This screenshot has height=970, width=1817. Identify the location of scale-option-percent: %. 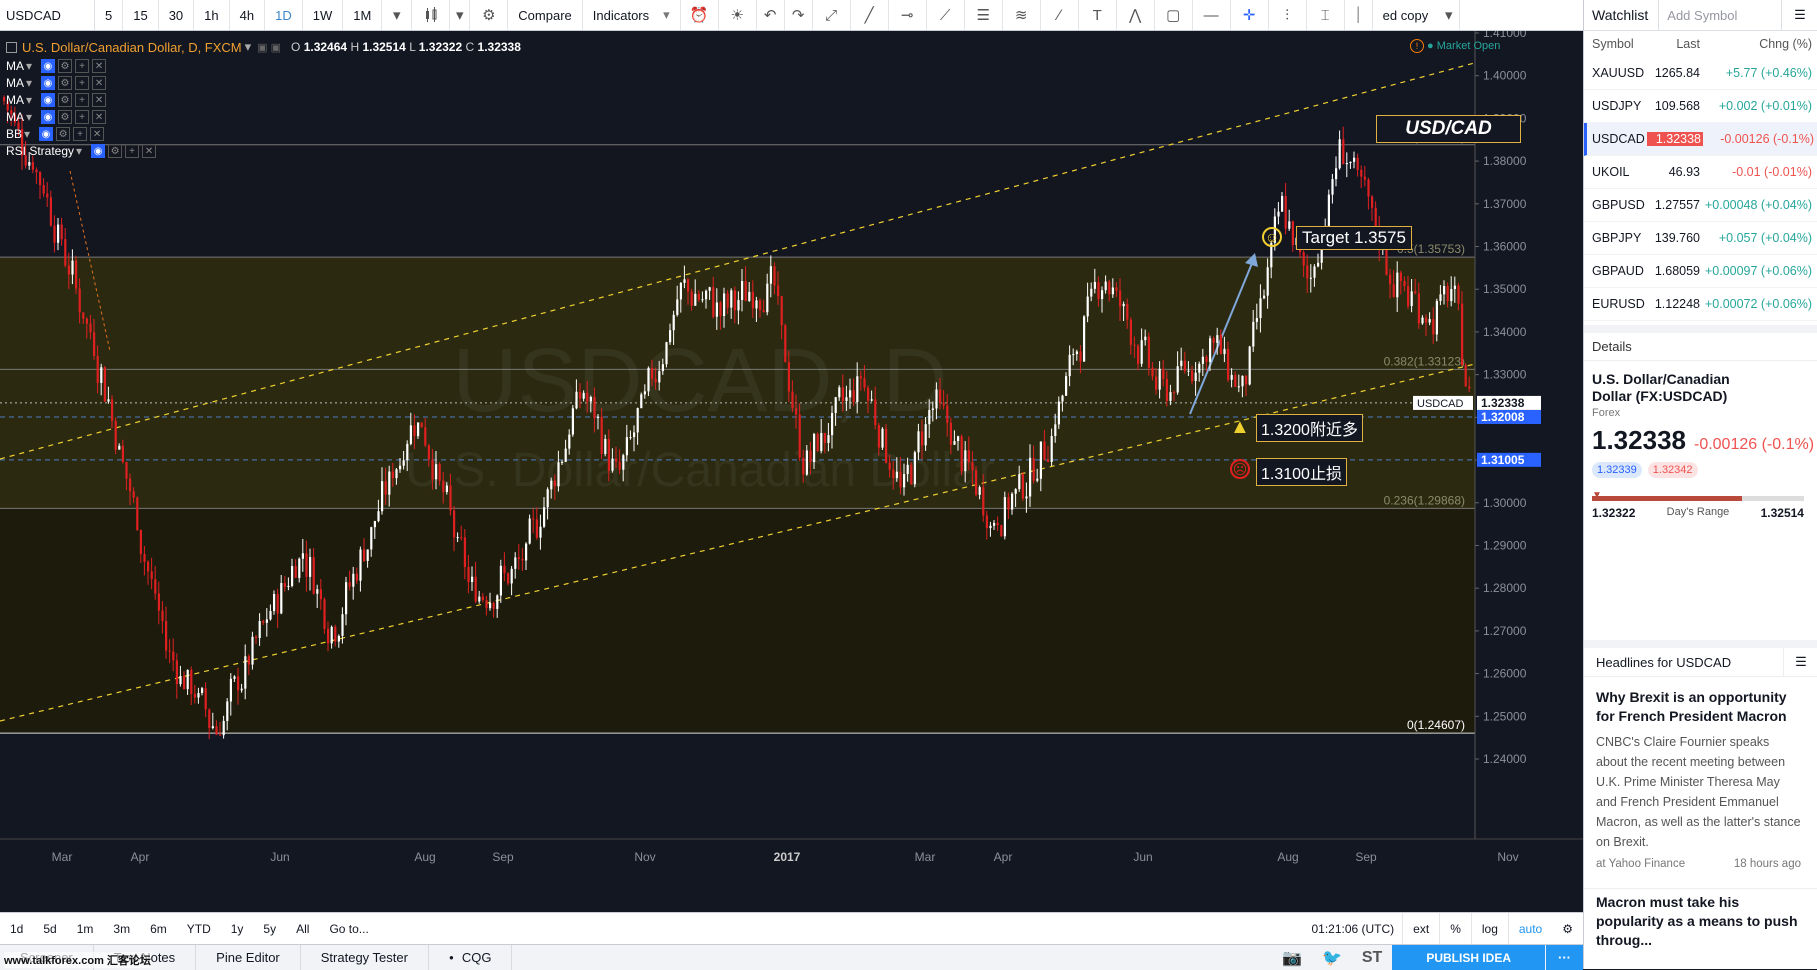
(1455, 929).